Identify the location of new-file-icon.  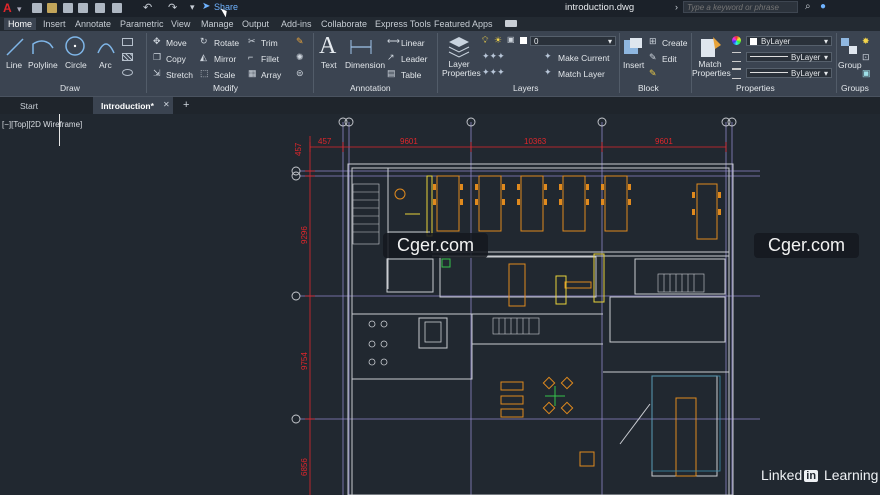
(37, 8).